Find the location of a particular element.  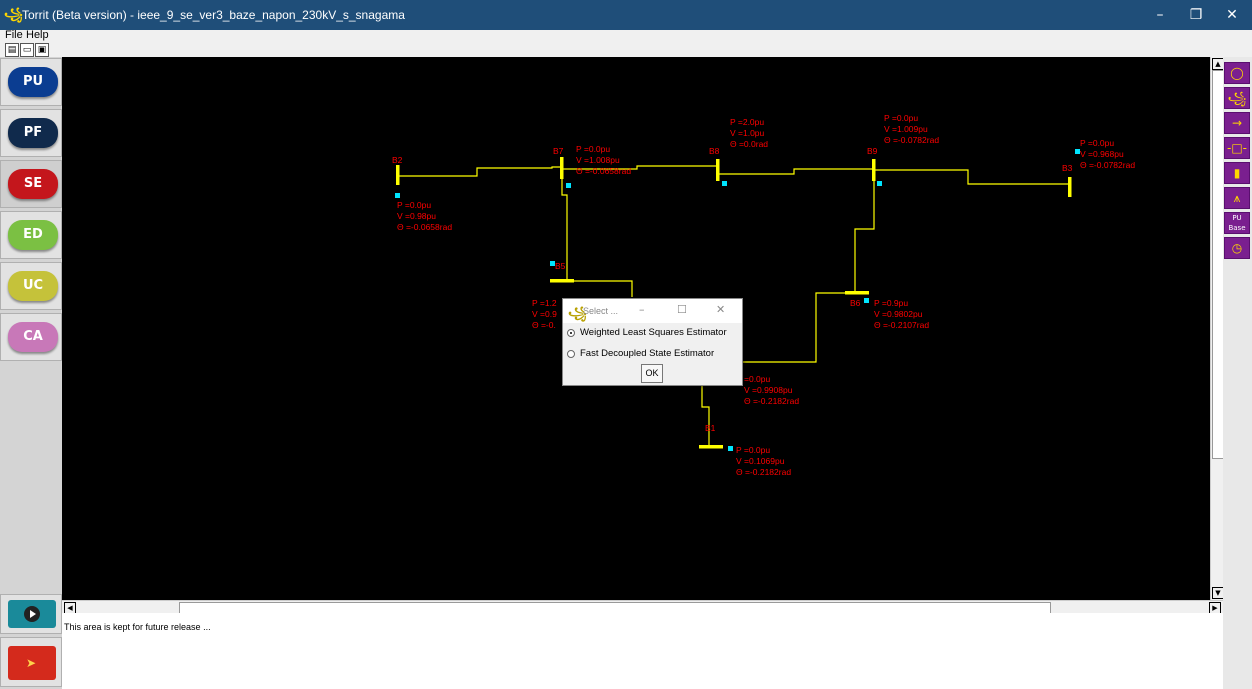

bus-b1-values: P =0.0pu V =0.1069pu Θ =-0.2182rad is located at coordinates (763, 461).